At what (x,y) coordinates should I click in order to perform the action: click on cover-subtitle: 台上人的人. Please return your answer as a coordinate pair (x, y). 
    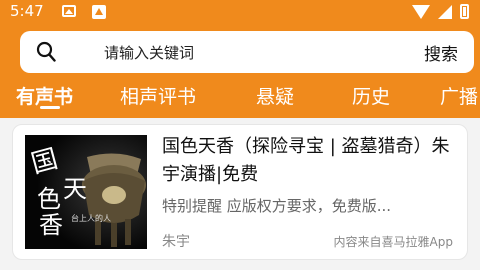
    Looking at the image, I should click on (91, 218).